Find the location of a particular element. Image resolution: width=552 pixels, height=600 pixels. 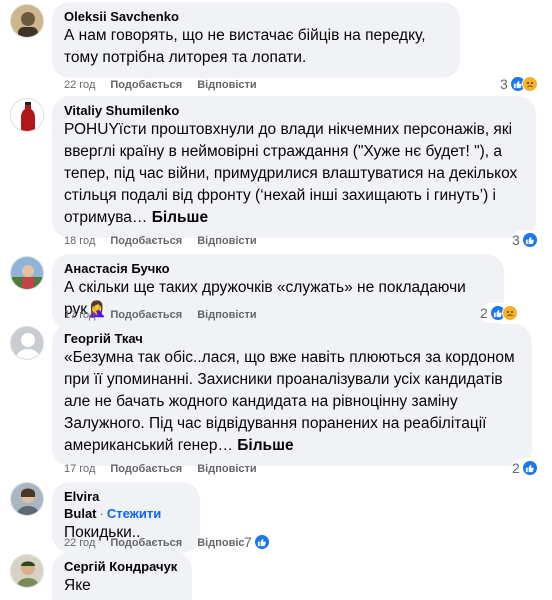

reaction-count: 7 is located at coordinates (248, 542).